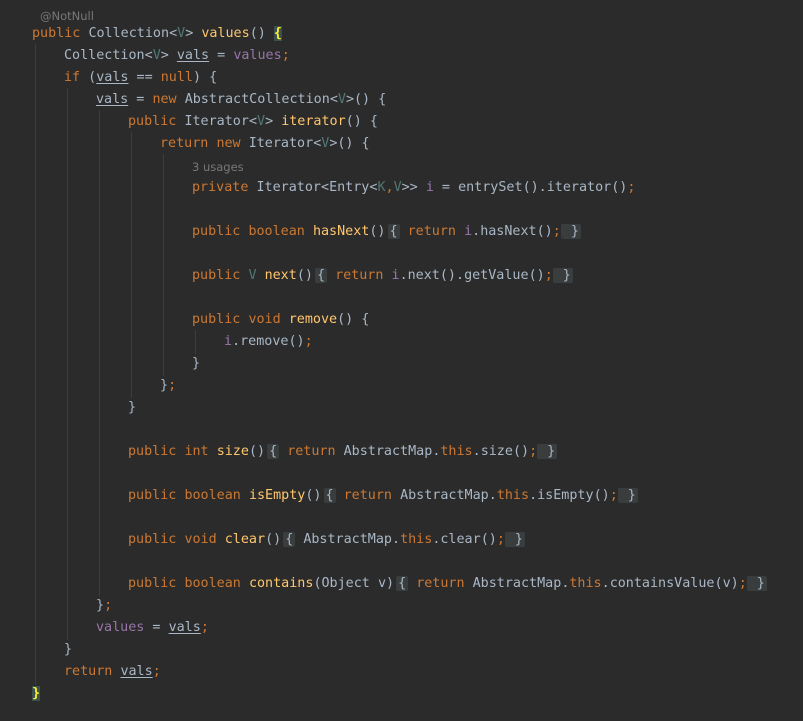  Describe the element at coordinates (218, 167) in the screenshot. I see `usages-hint: 3 usages` at that location.